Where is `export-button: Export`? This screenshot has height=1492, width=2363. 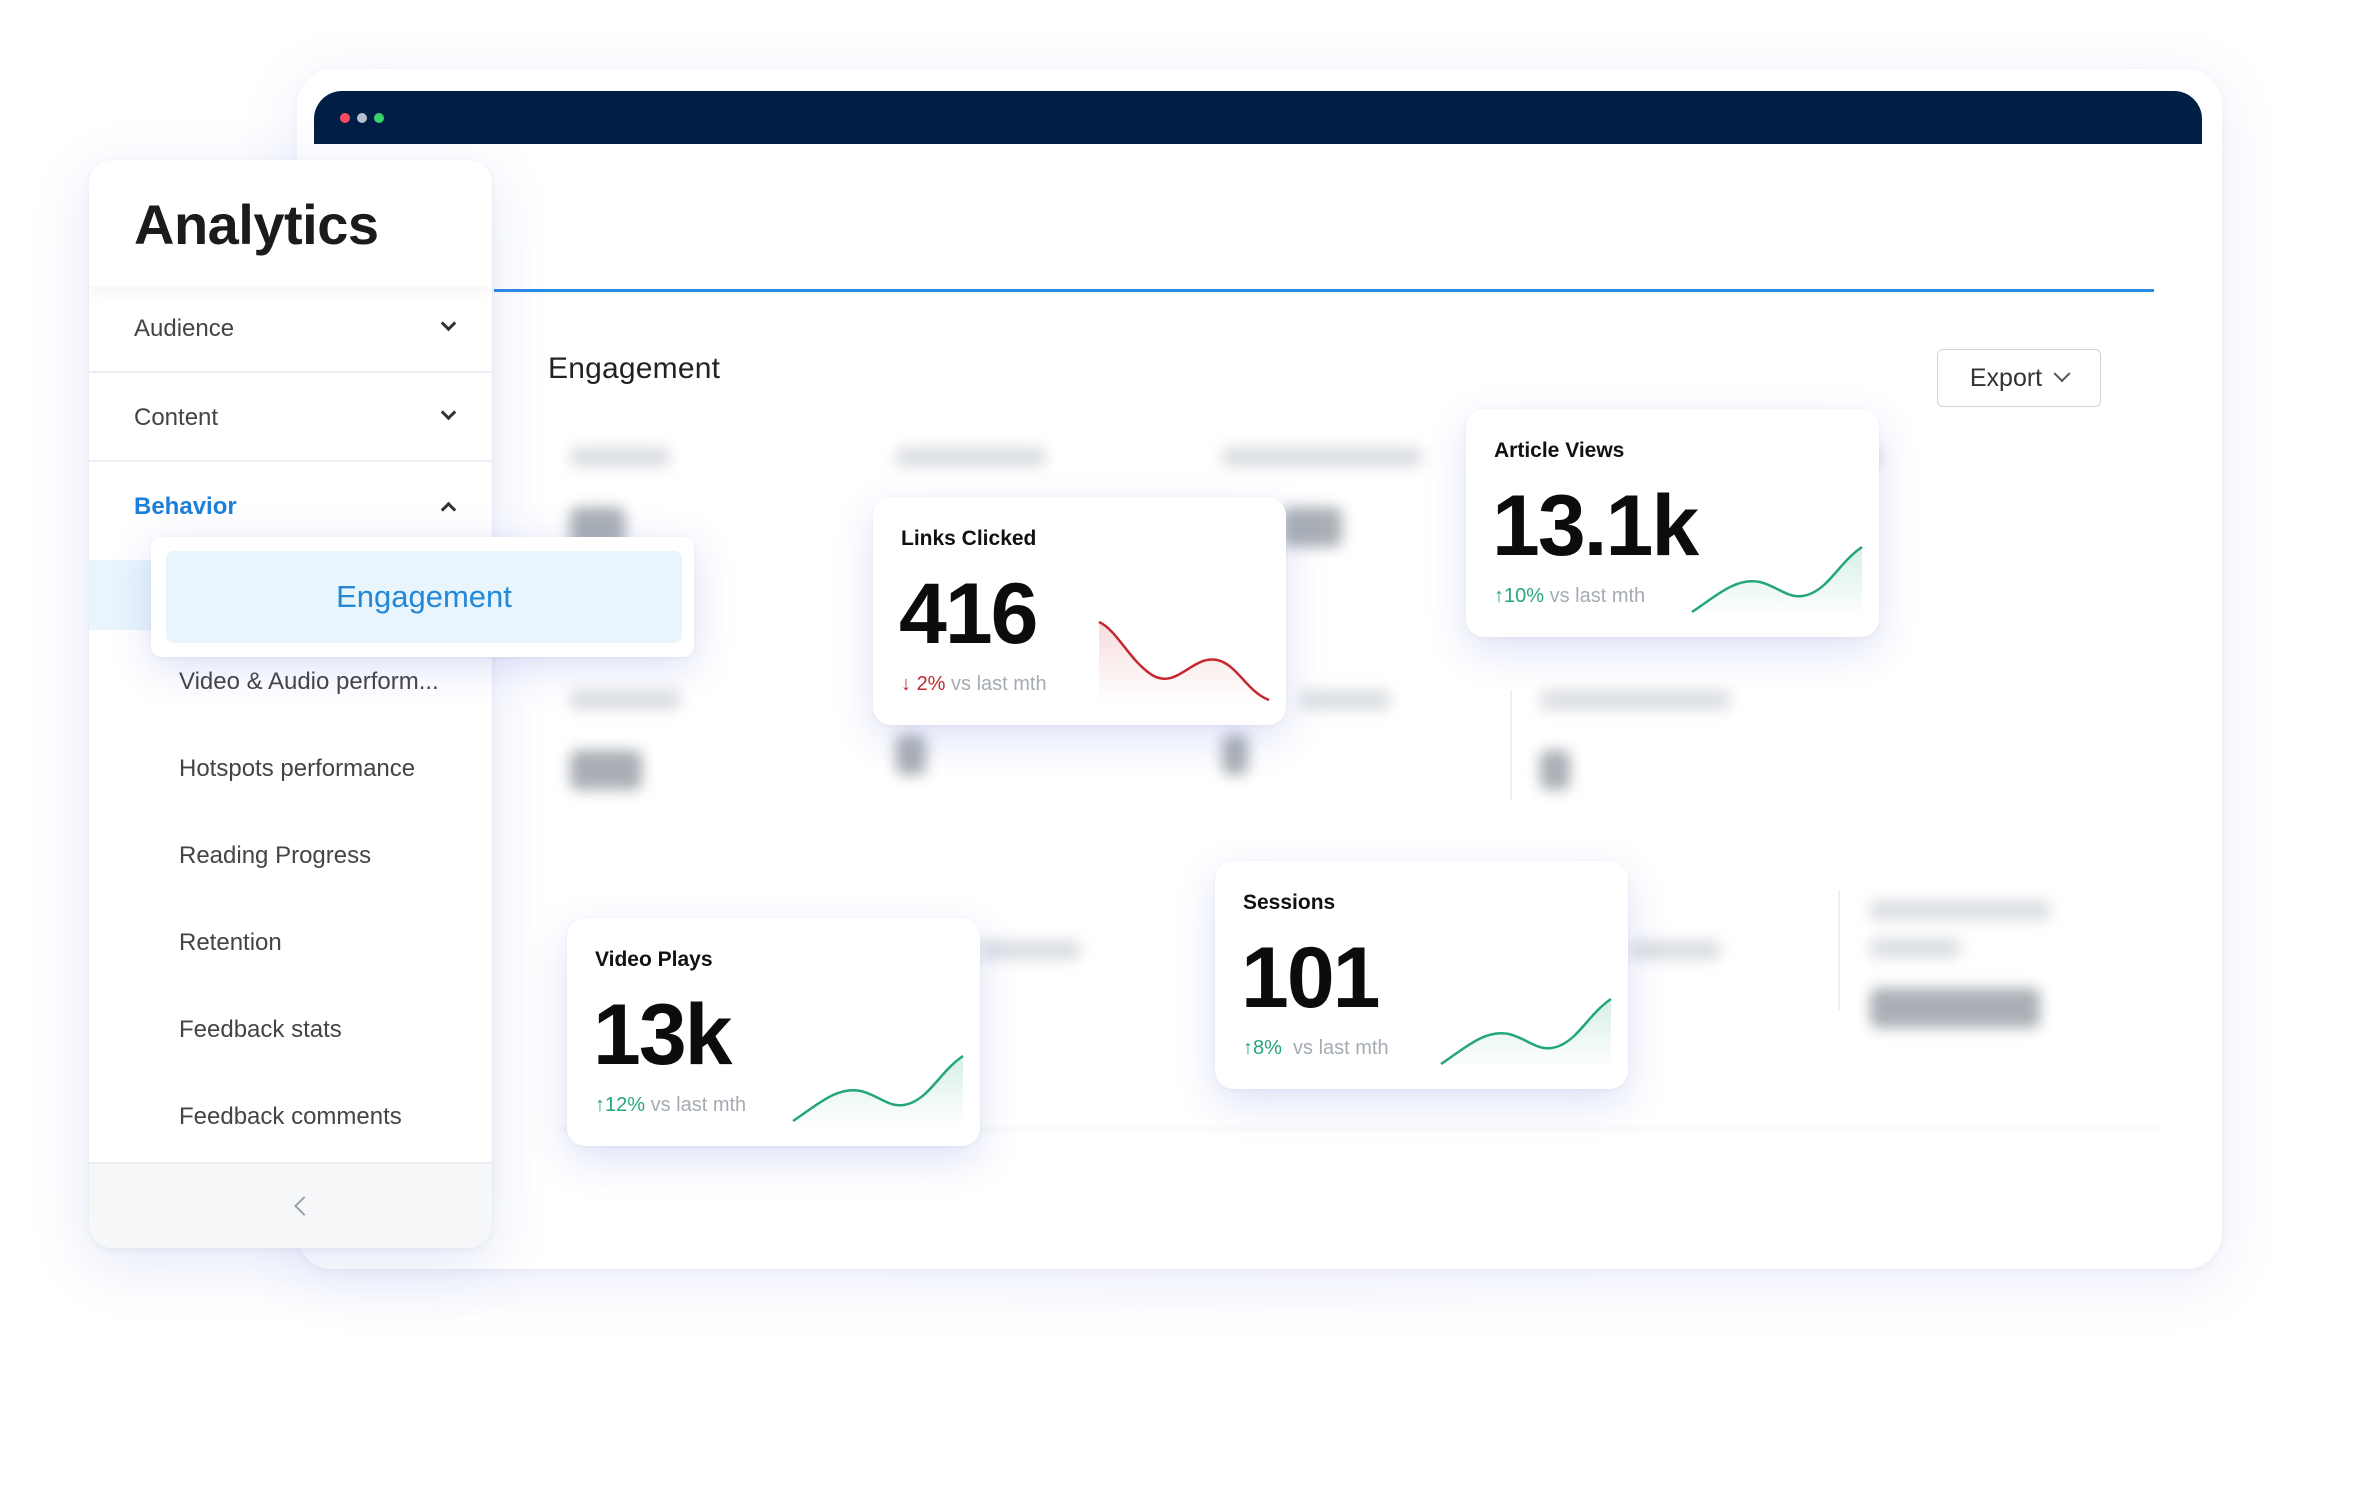 export-button: Export is located at coordinates (2019, 378).